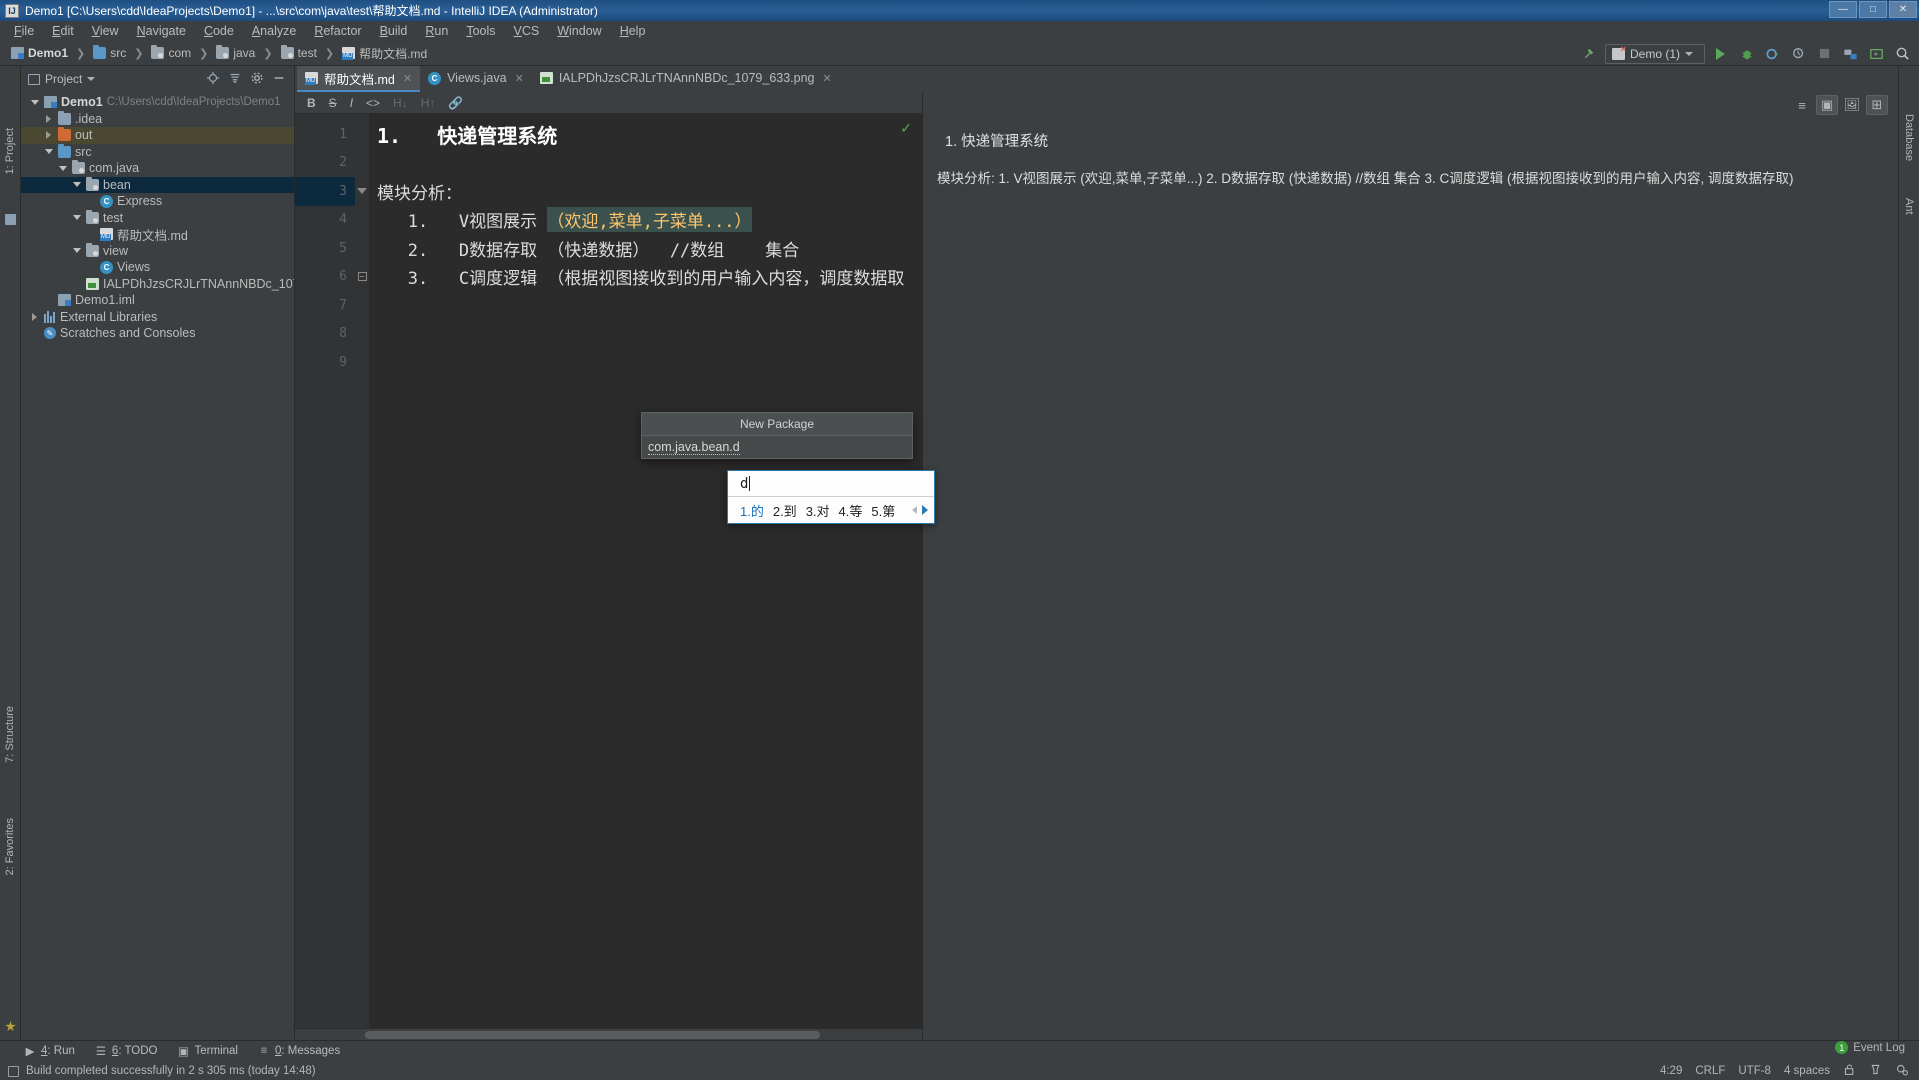 The width and height of the screenshot is (1919, 1080). Describe the element at coordinates (1870, 1047) in the screenshot. I see `event-log-button: 1 Event Log` at that location.